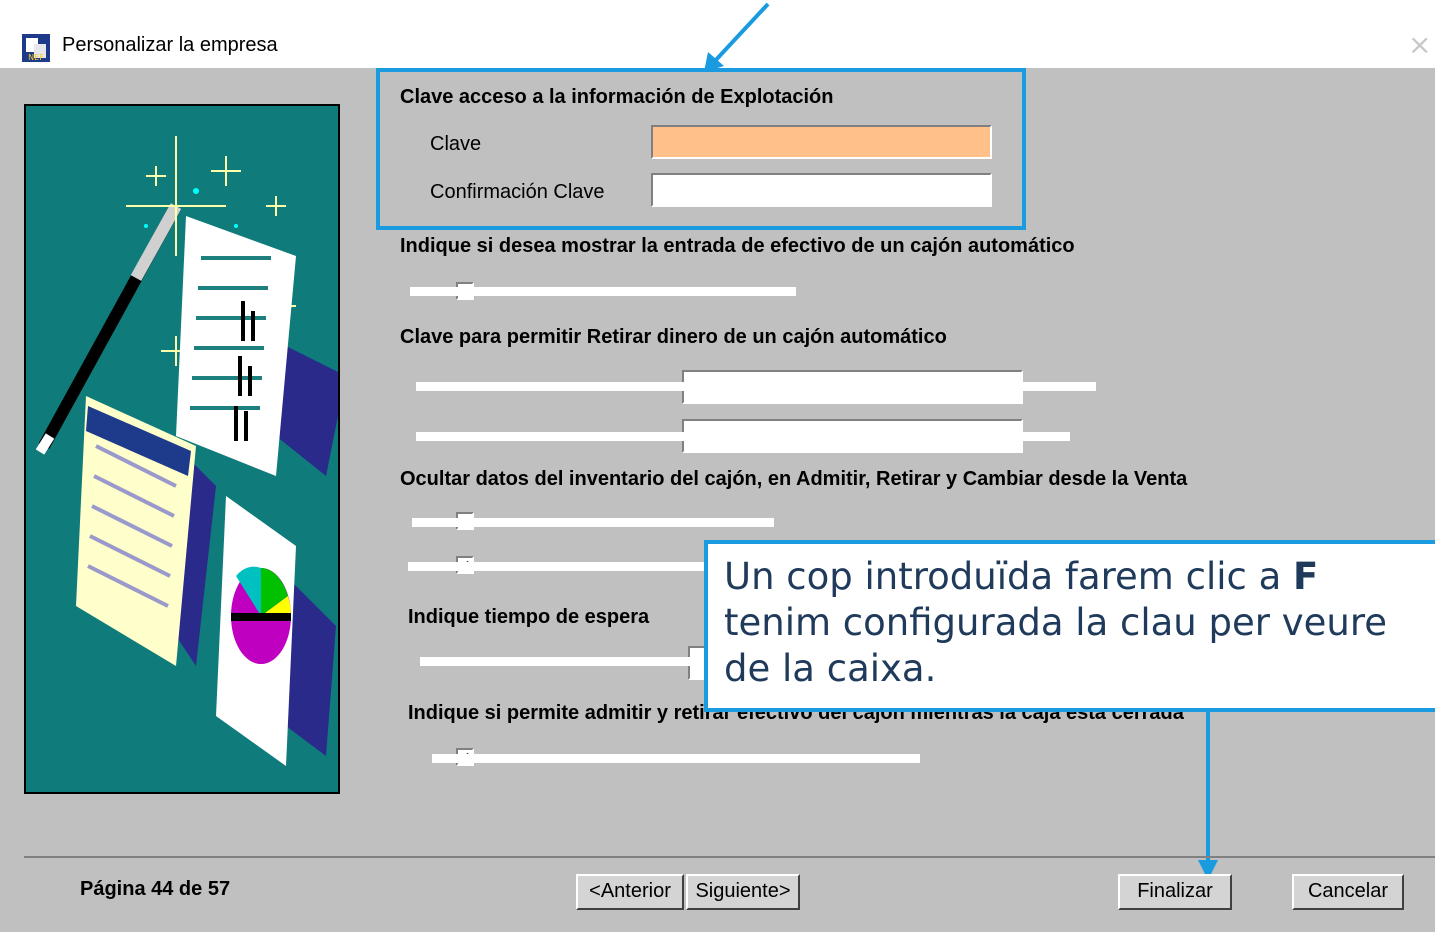 Image resolution: width=1435 pixels, height=932 pixels. What do you see at coordinates (630, 892) in the screenshot?
I see `previous-button: <Anterior` at bounding box center [630, 892].